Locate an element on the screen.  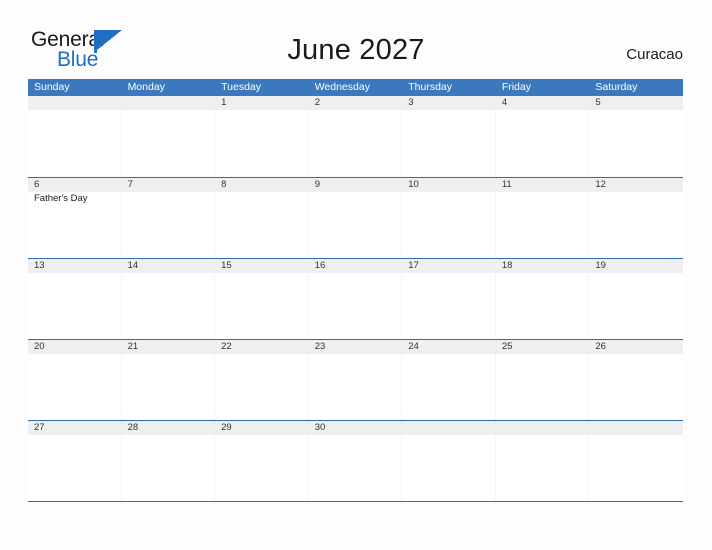
grid-bottom-border is located at coordinates (355, 501).